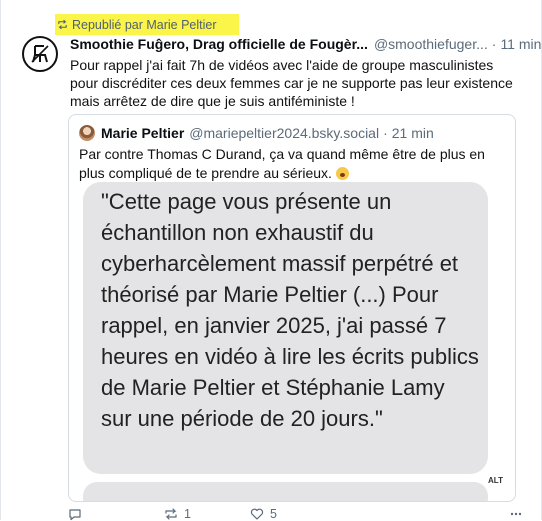 The width and height of the screenshot is (542, 521). I want to click on heart-icon, so click(257, 514).